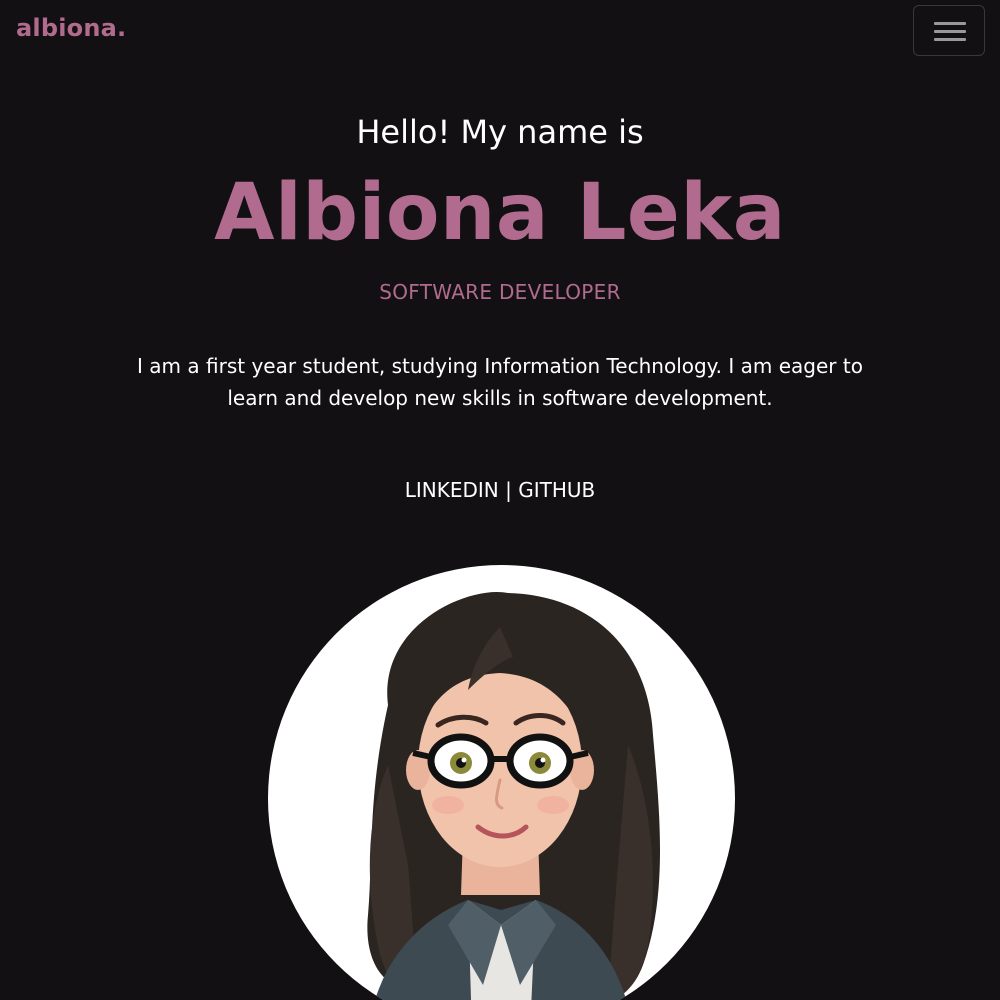 The width and height of the screenshot is (1000, 1000). What do you see at coordinates (949, 30) in the screenshot?
I see `menu-toggle-button` at bounding box center [949, 30].